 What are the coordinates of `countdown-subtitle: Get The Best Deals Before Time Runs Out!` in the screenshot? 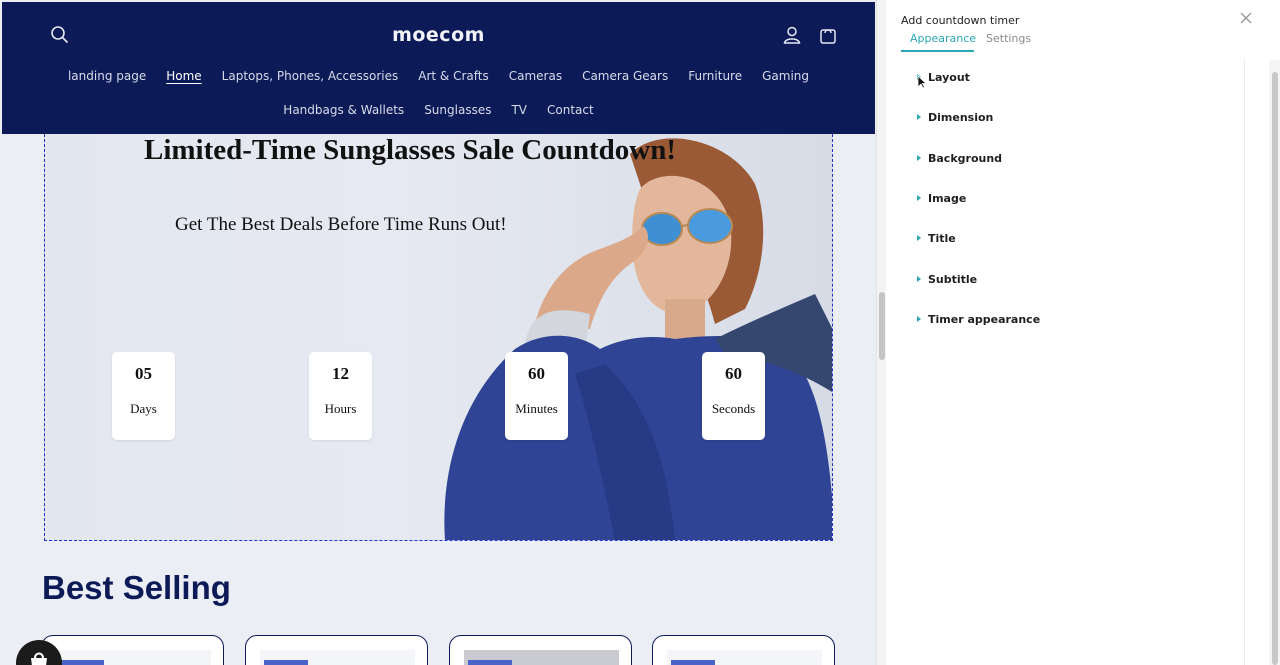 It's located at (341, 224).